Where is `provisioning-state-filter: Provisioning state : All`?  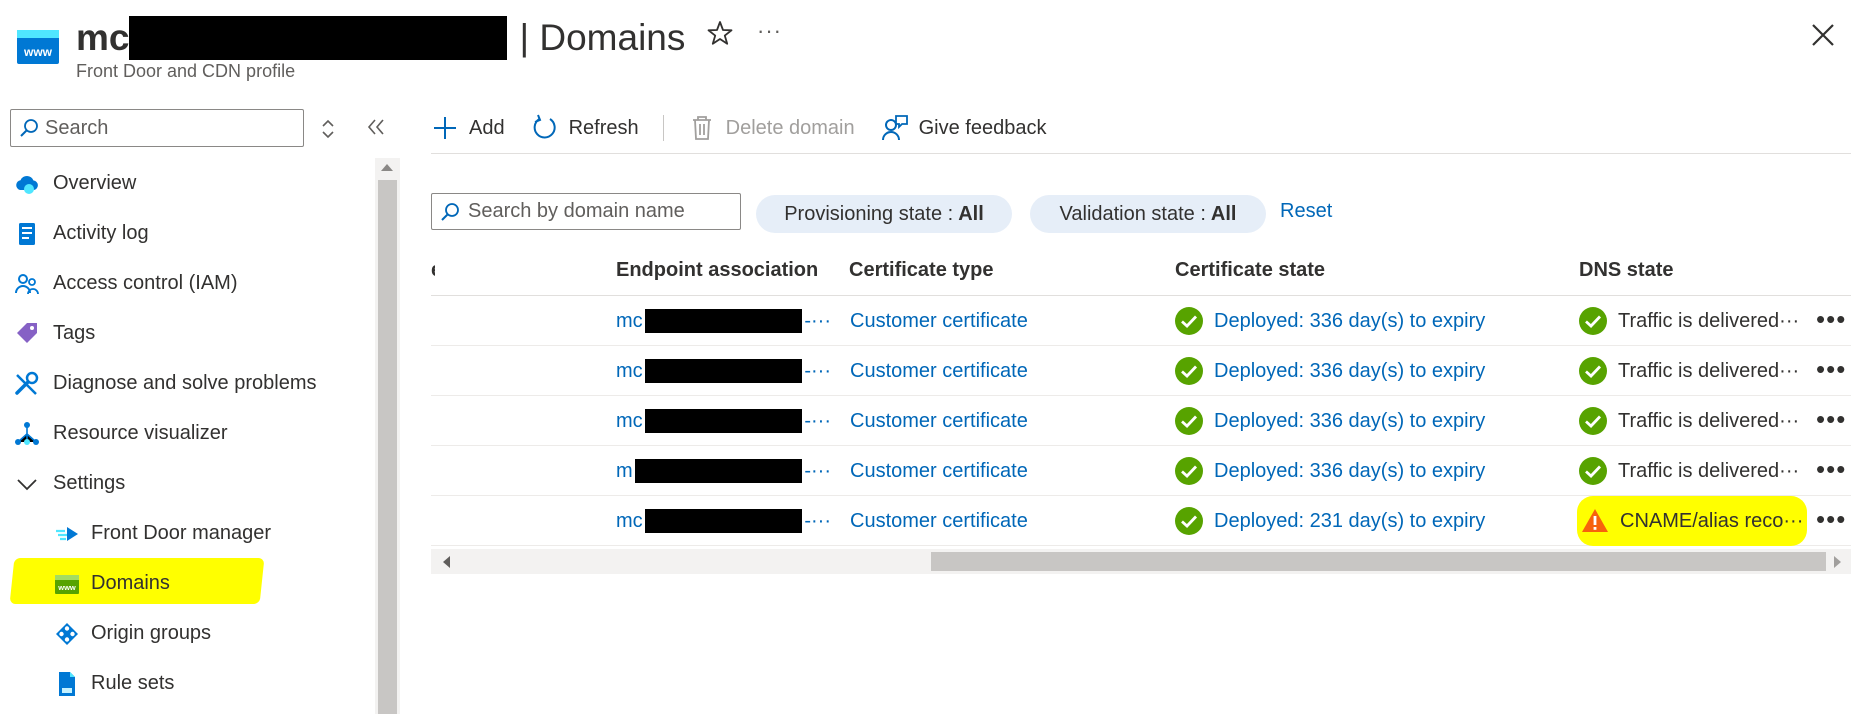
provisioning-state-filter: Provisioning state : All is located at coordinates (884, 214).